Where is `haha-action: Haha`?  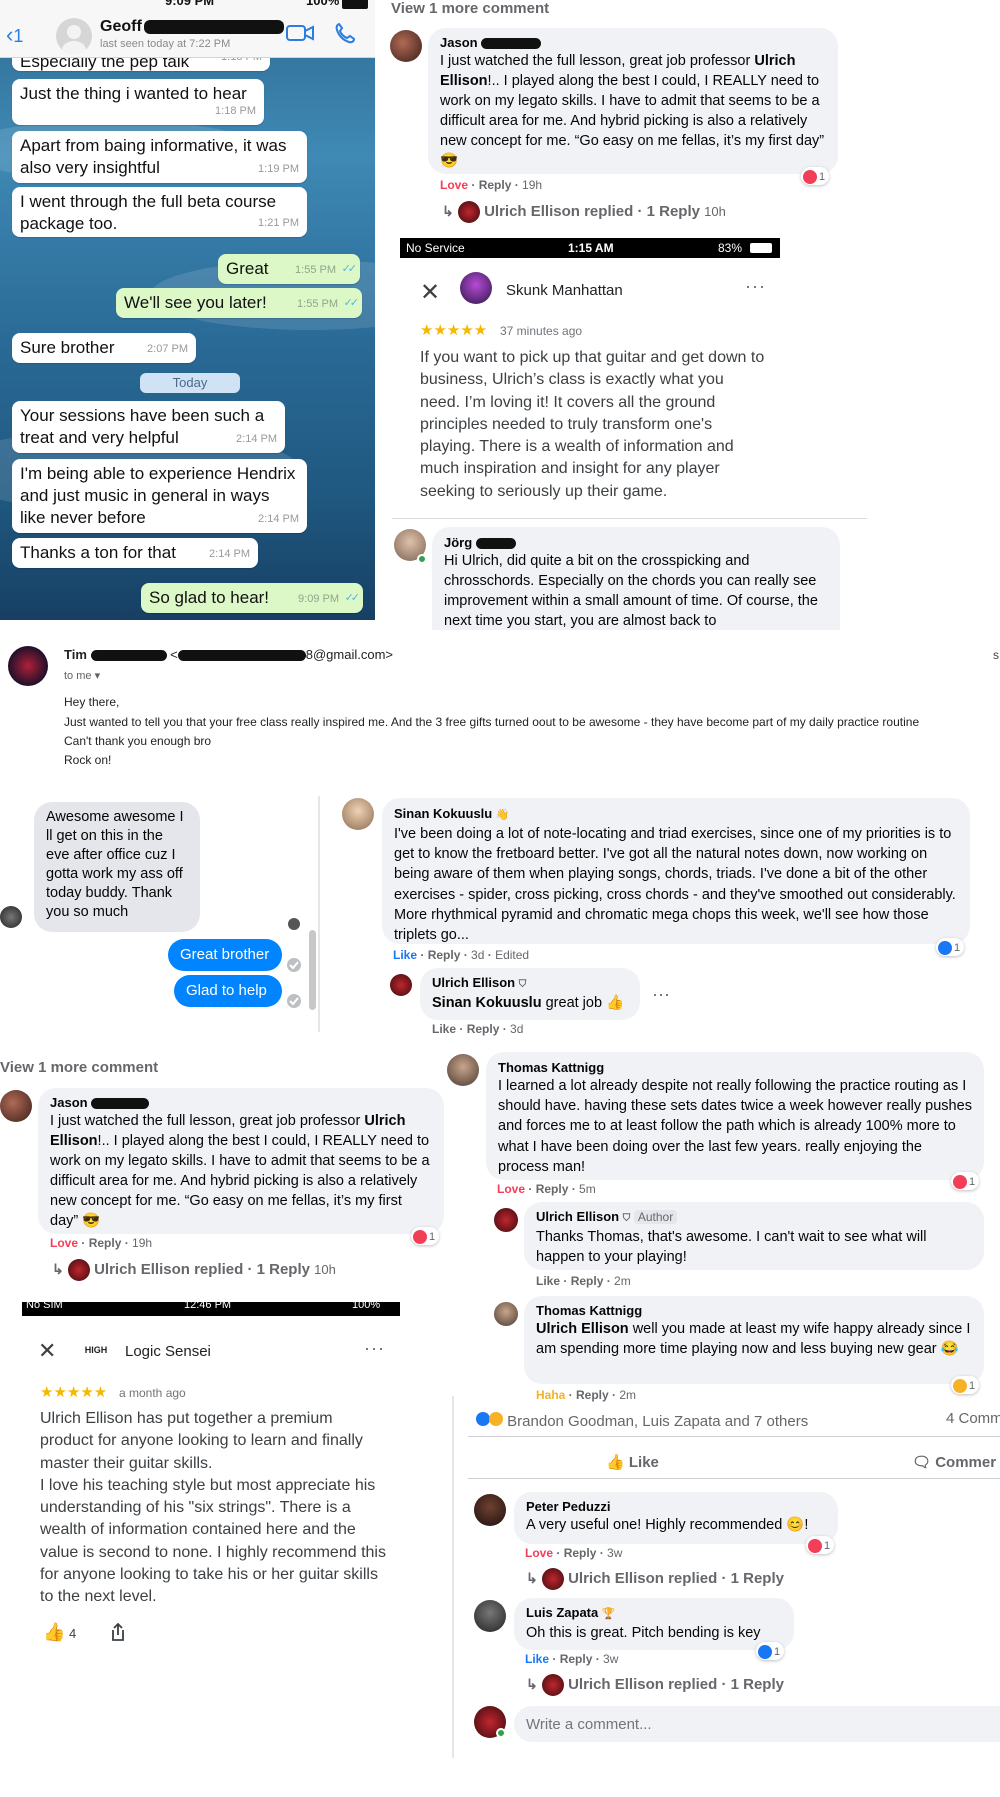
haha-action: Haha is located at coordinates (550, 1395).